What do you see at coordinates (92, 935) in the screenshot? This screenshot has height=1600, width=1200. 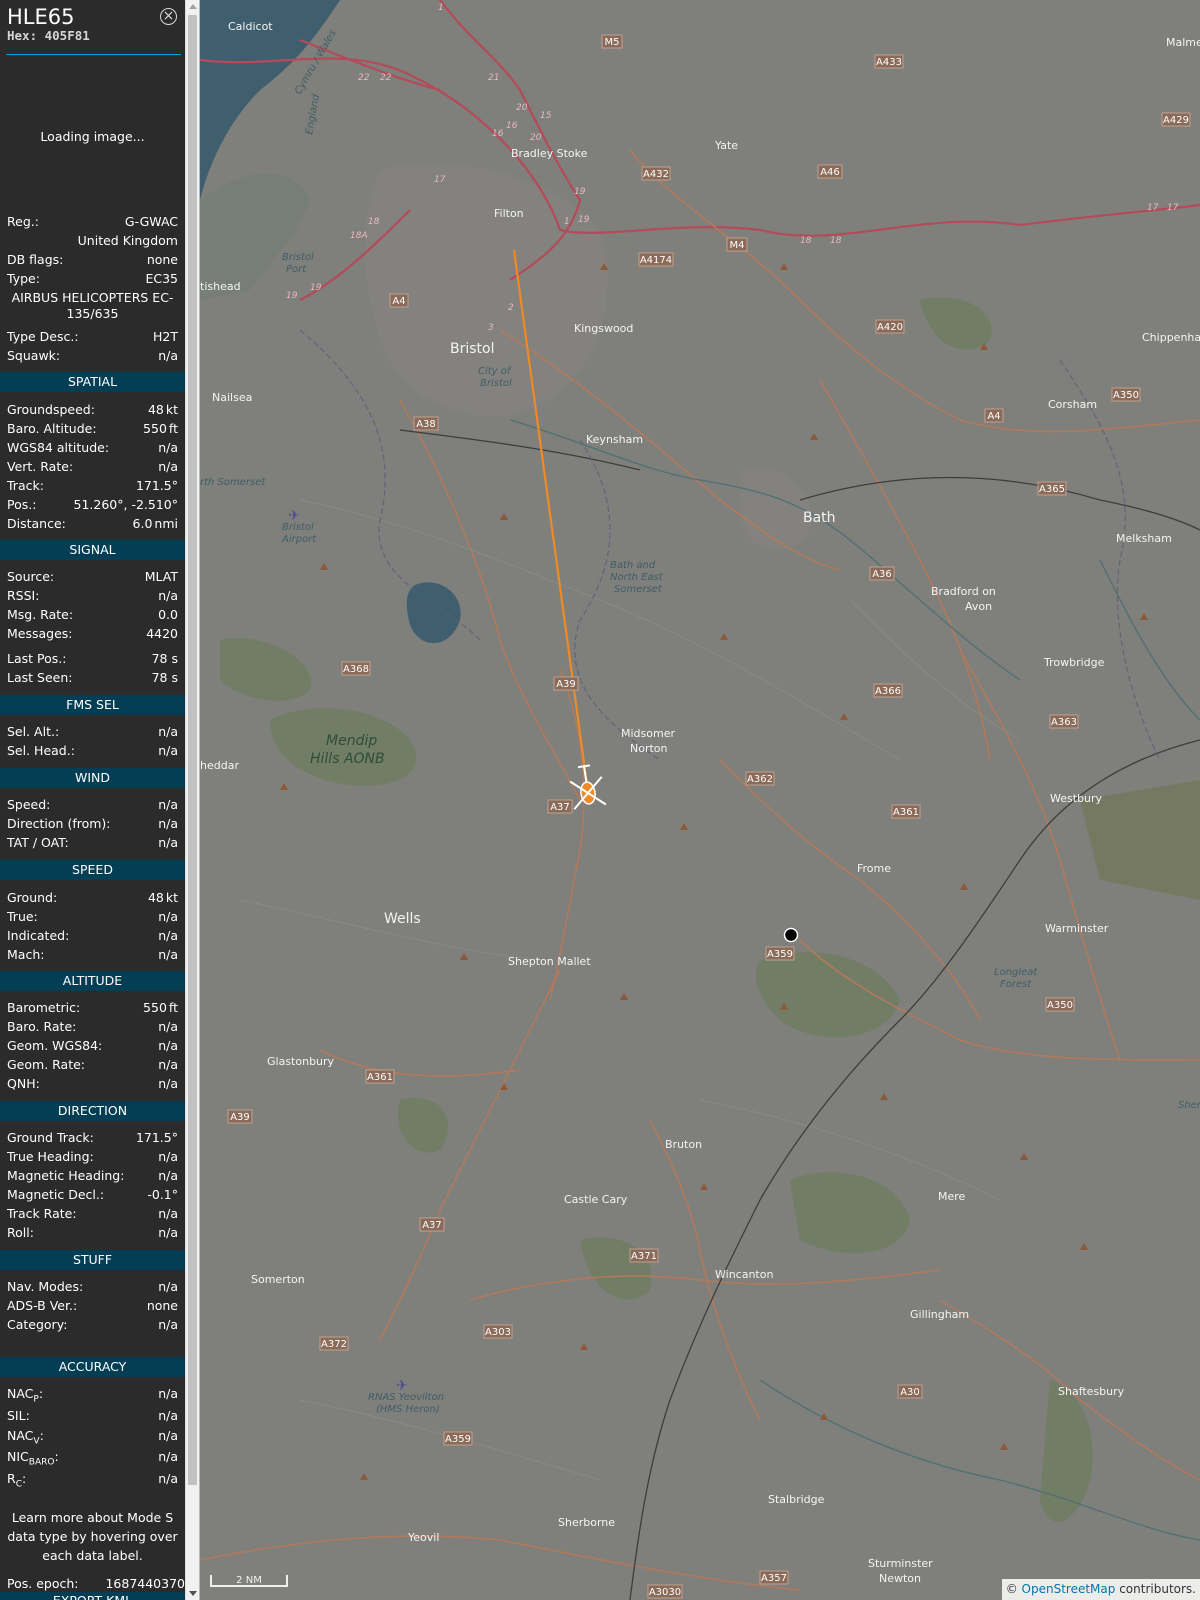 I see `indicated-speed-row: Indicated: n/a` at bounding box center [92, 935].